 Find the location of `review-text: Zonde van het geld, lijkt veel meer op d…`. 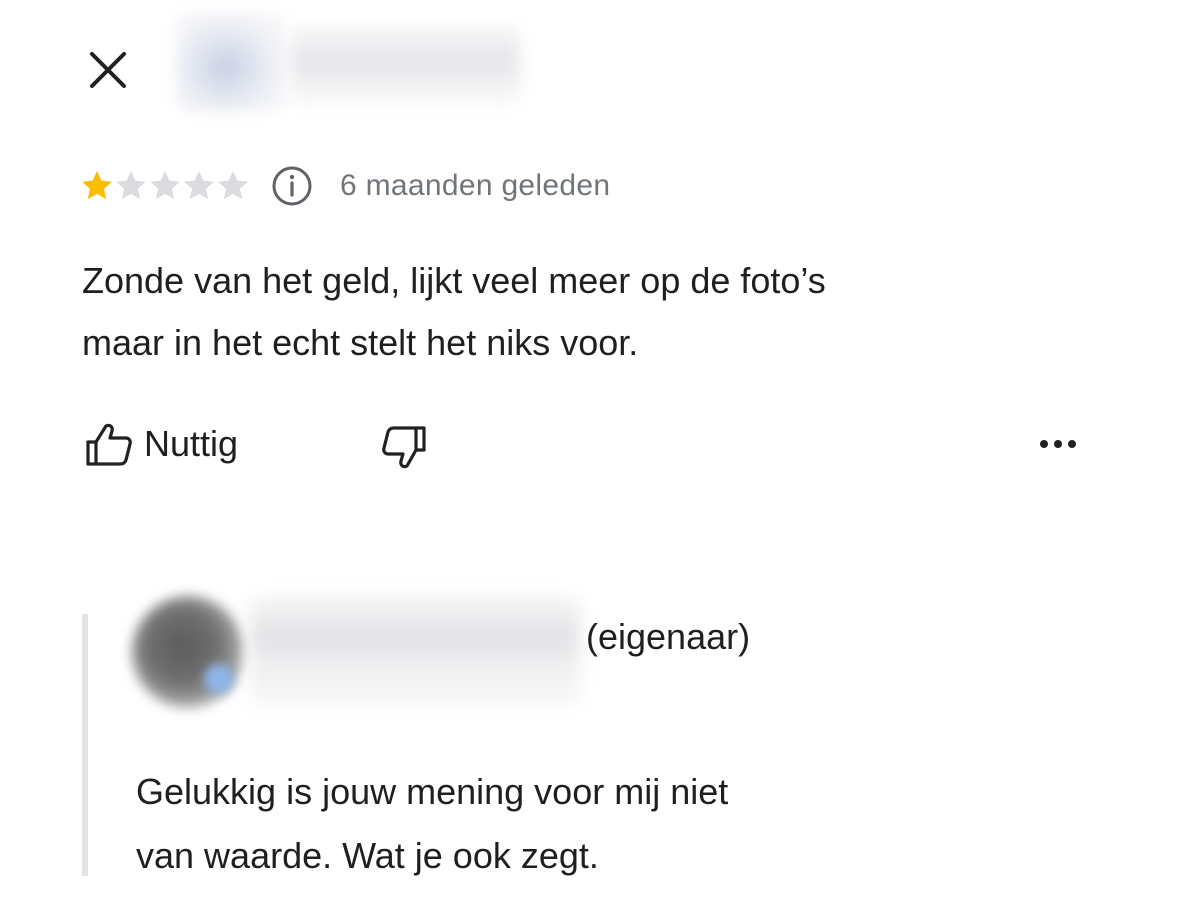

review-text: Zonde van het geld, lijkt veel meer op d… is located at coordinates (454, 311).